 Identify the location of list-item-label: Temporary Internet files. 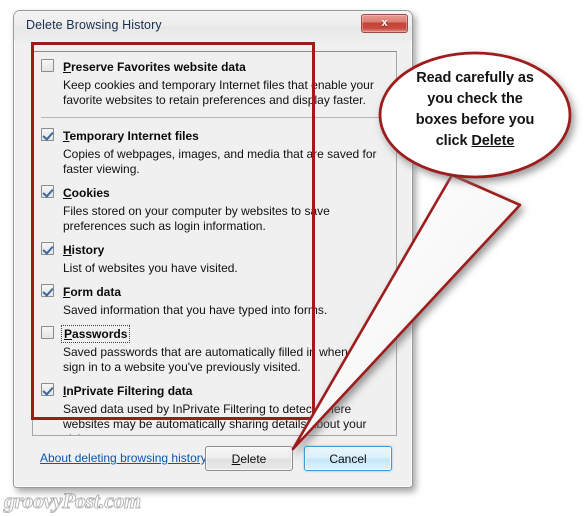
(131, 136).